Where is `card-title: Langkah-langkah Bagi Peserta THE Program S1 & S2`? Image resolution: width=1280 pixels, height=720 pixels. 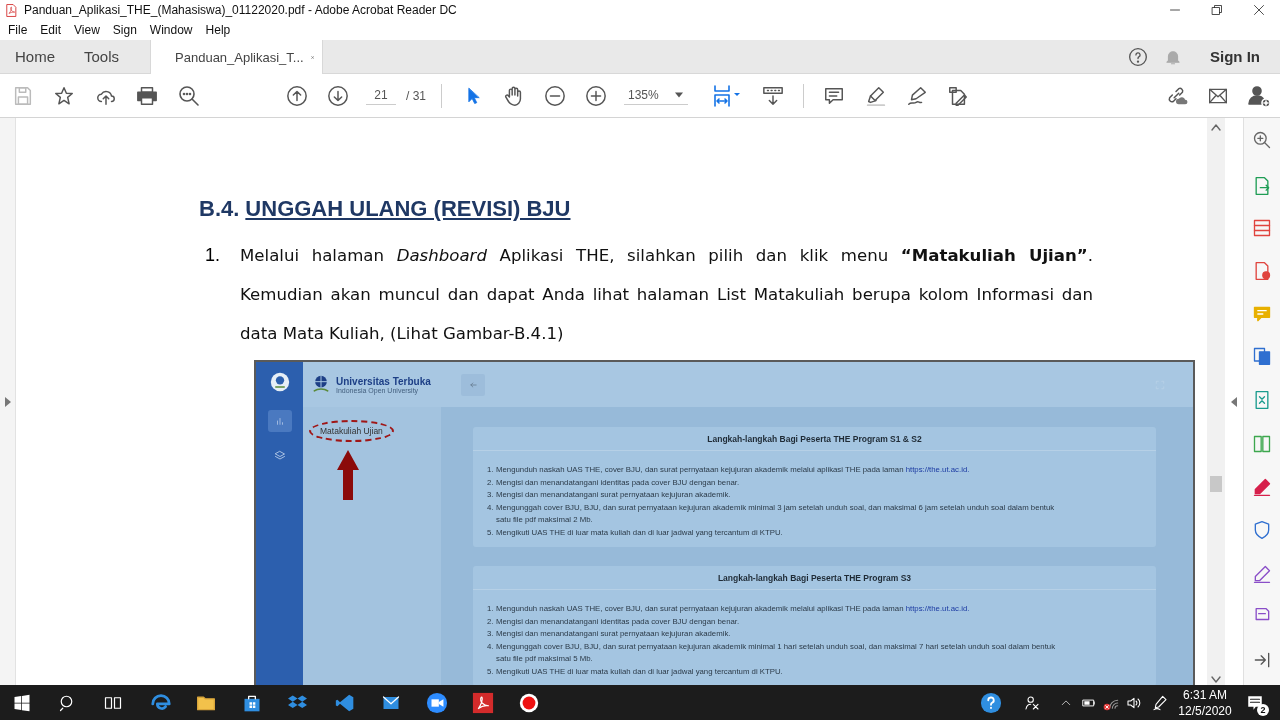
card-title: Langkah-langkah Bagi Peserta THE Program S1 & S2 is located at coordinates (814, 439).